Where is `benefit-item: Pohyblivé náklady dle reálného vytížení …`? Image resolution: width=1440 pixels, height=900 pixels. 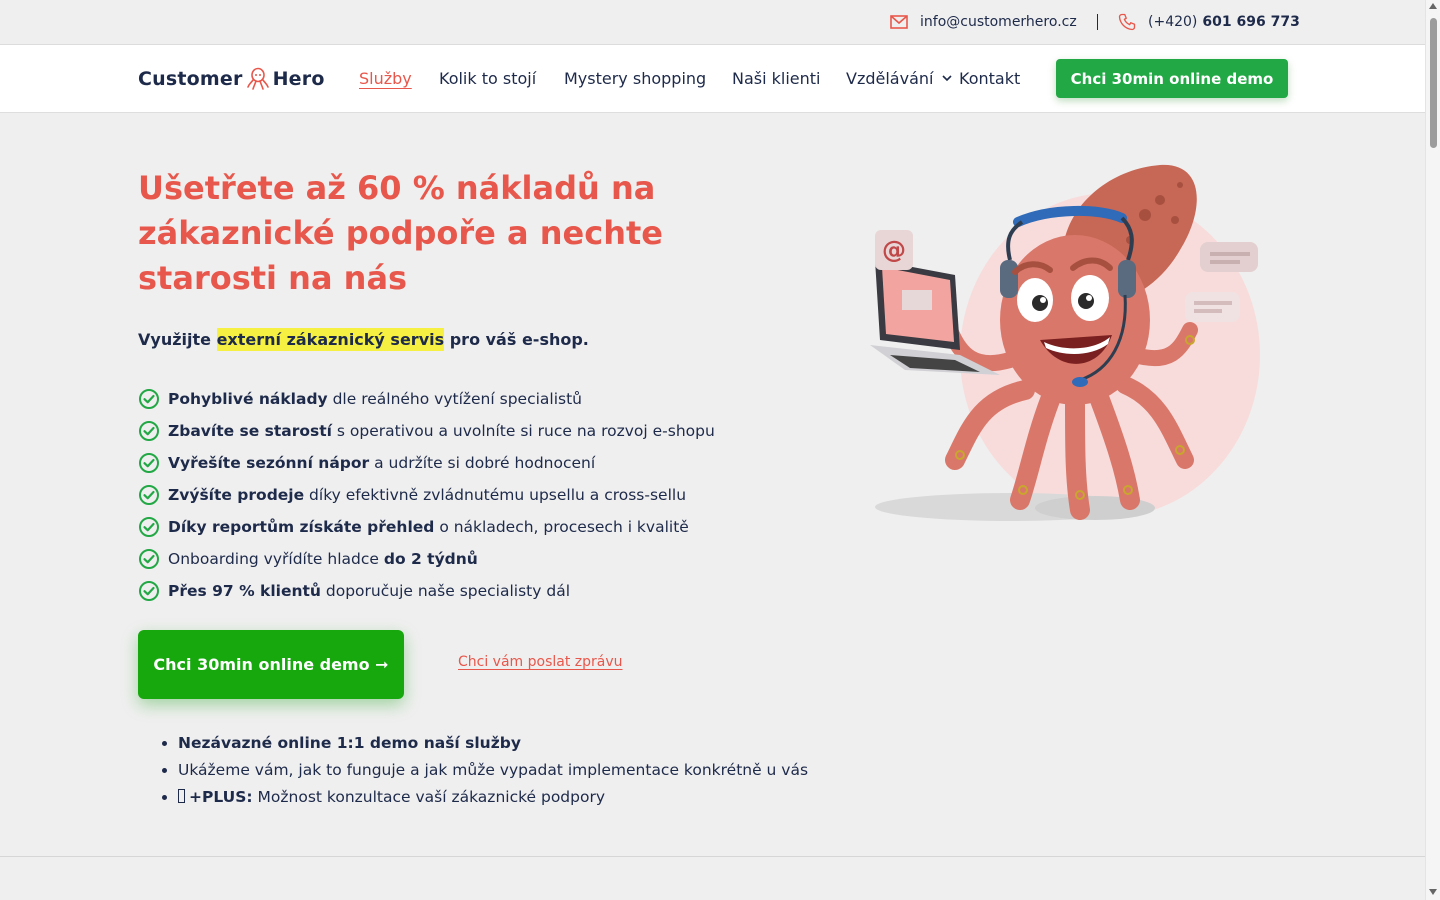 benefit-item: Pohyblivé náklady dle reálného vytížení … is located at coordinates (426, 399).